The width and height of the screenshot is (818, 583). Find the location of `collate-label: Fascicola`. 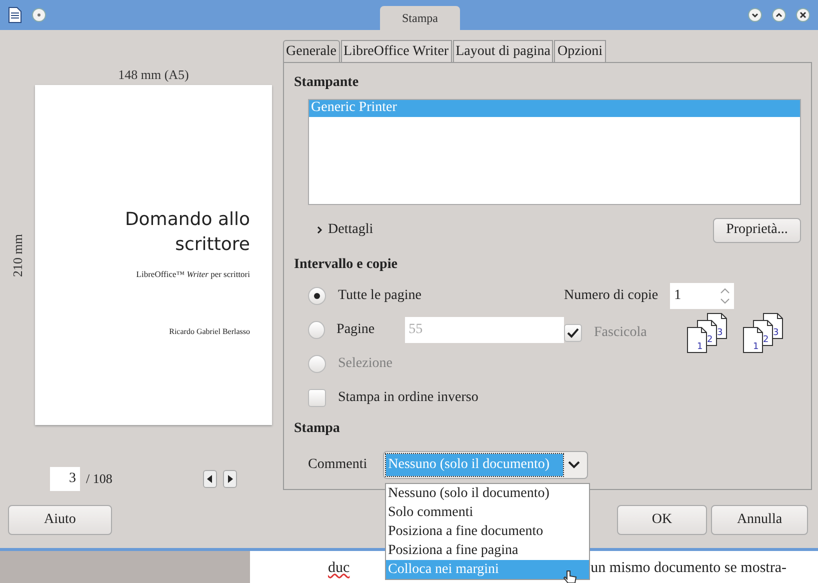

collate-label: Fascicola is located at coordinates (620, 333).